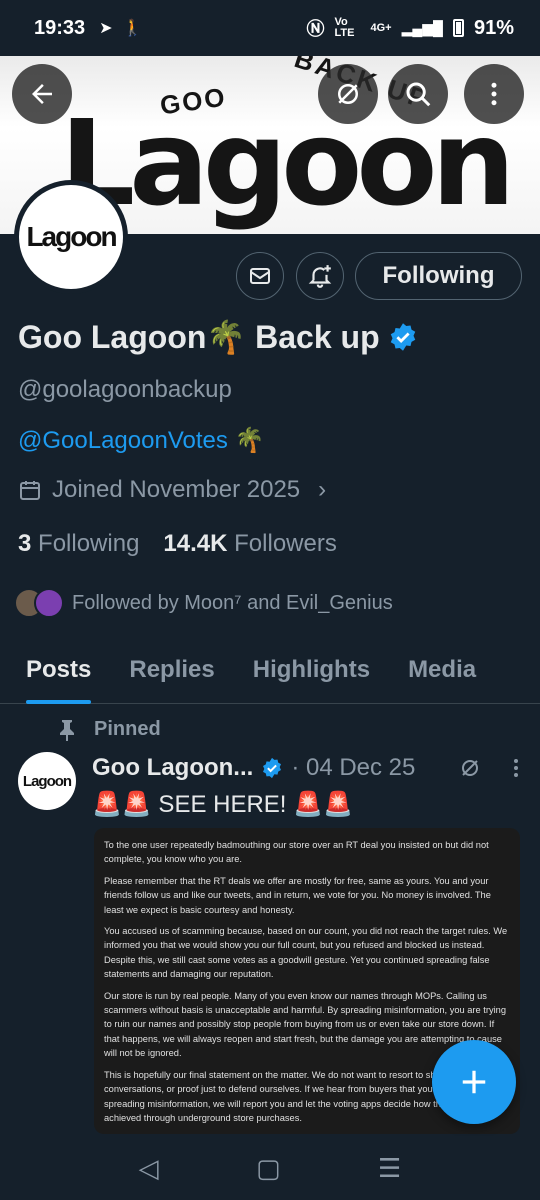 The height and width of the screenshot is (1200, 540). What do you see at coordinates (127, 729) in the screenshot?
I see `pinned-label: Pinned` at bounding box center [127, 729].